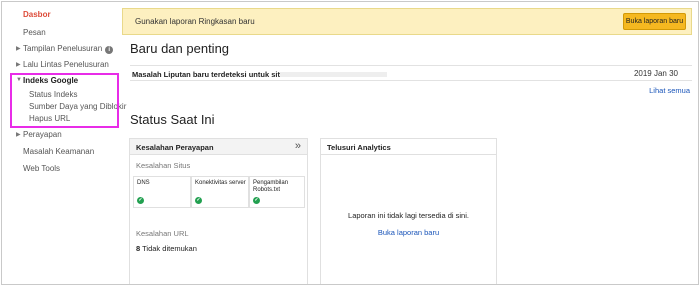  Describe the element at coordinates (220, 192) in the screenshot. I see `site-error-cell-server-connectivity: Konektivitas server ✓` at that location.